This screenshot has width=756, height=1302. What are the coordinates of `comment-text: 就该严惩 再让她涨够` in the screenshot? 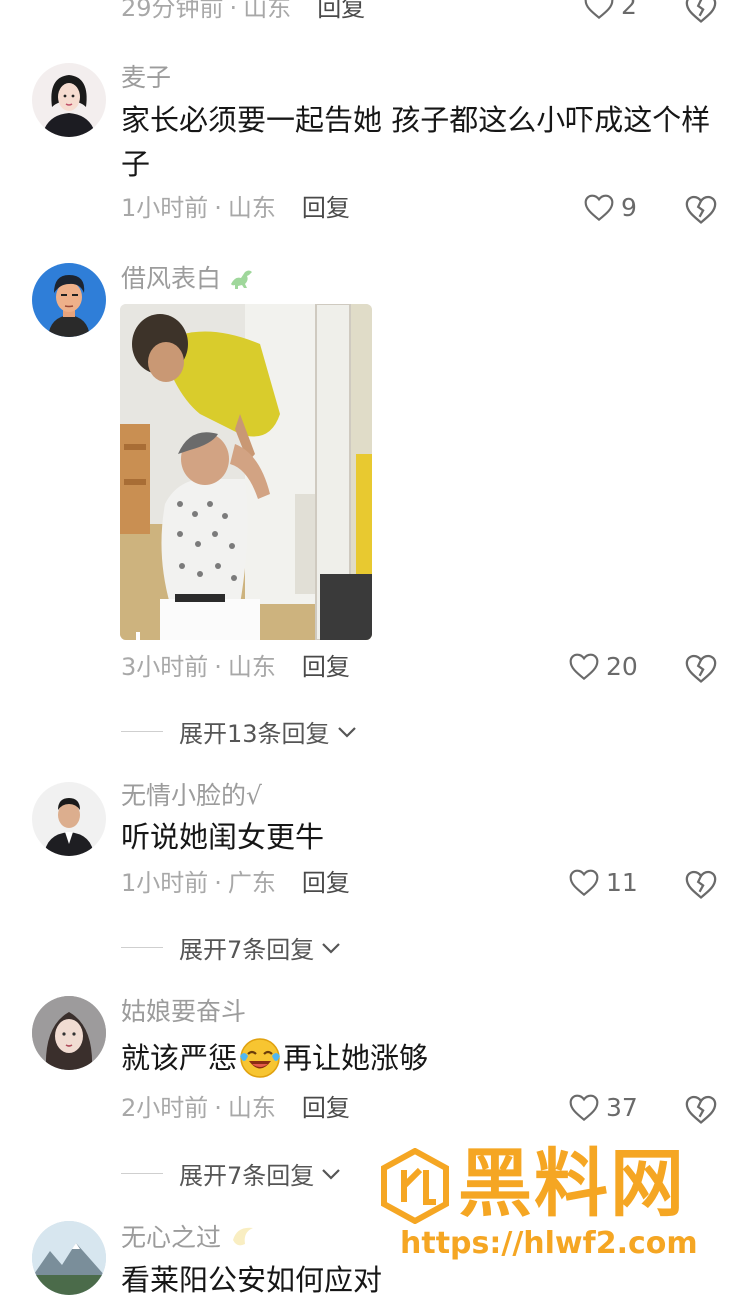 It's located at (421, 1058).